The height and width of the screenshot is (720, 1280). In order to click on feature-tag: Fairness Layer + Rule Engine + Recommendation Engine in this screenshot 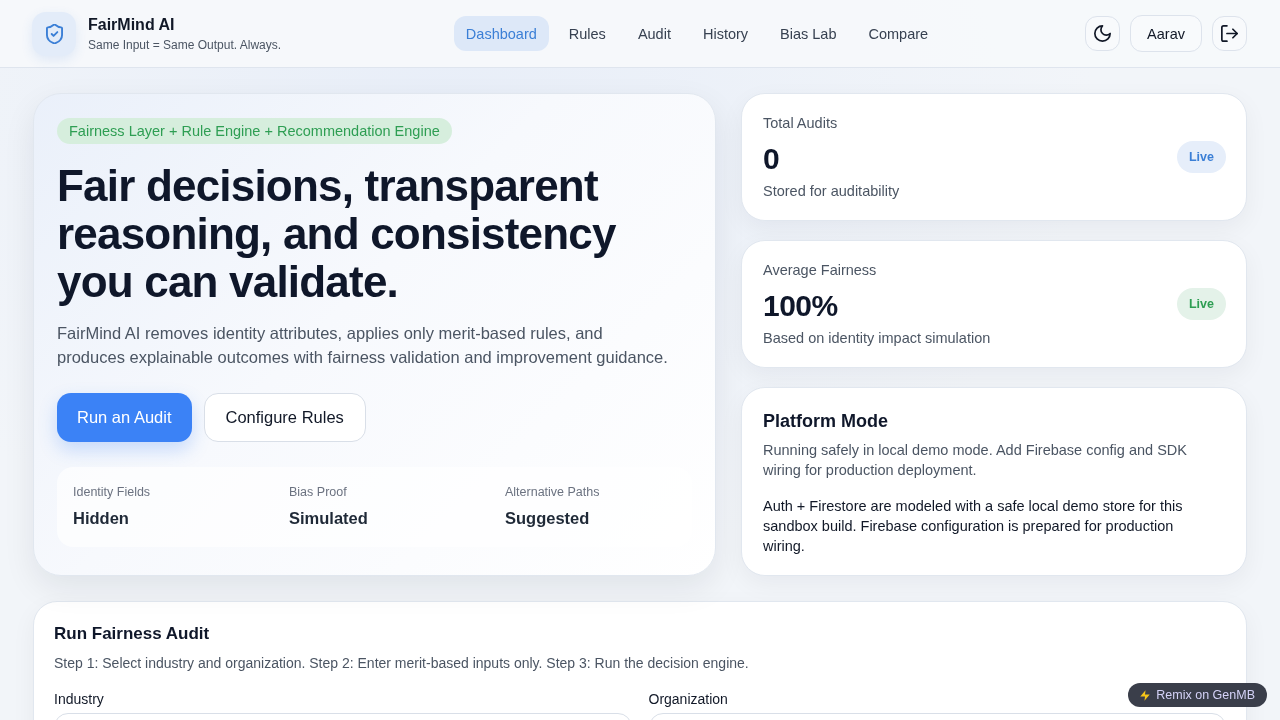, I will do `click(254, 131)`.